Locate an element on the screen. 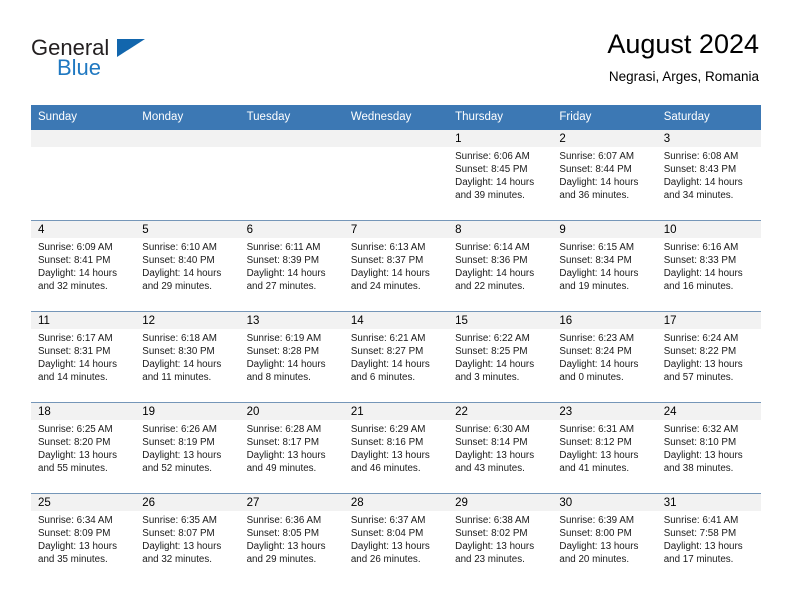 Image resolution: width=792 pixels, height=612 pixels. day-number: 22 is located at coordinates (500, 411).